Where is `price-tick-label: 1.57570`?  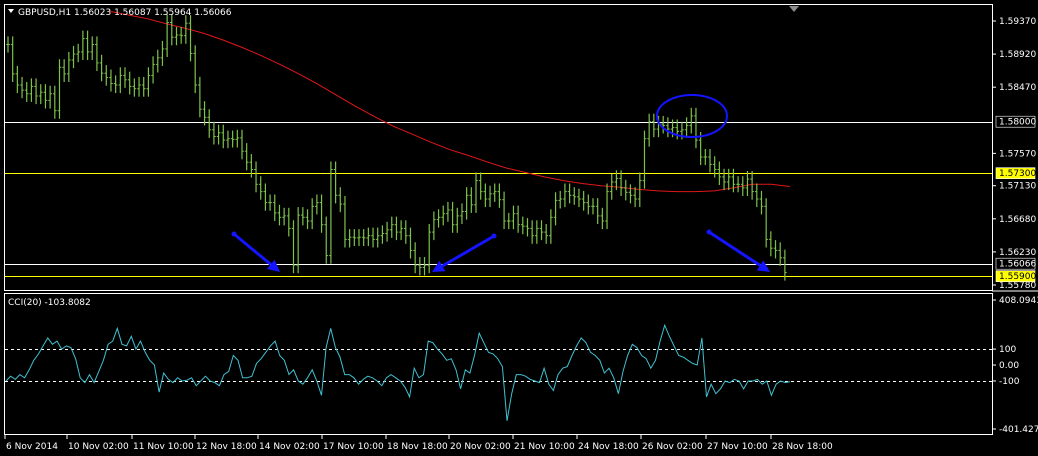
price-tick-label: 1.57570 is located at coordinates (1017, 154).